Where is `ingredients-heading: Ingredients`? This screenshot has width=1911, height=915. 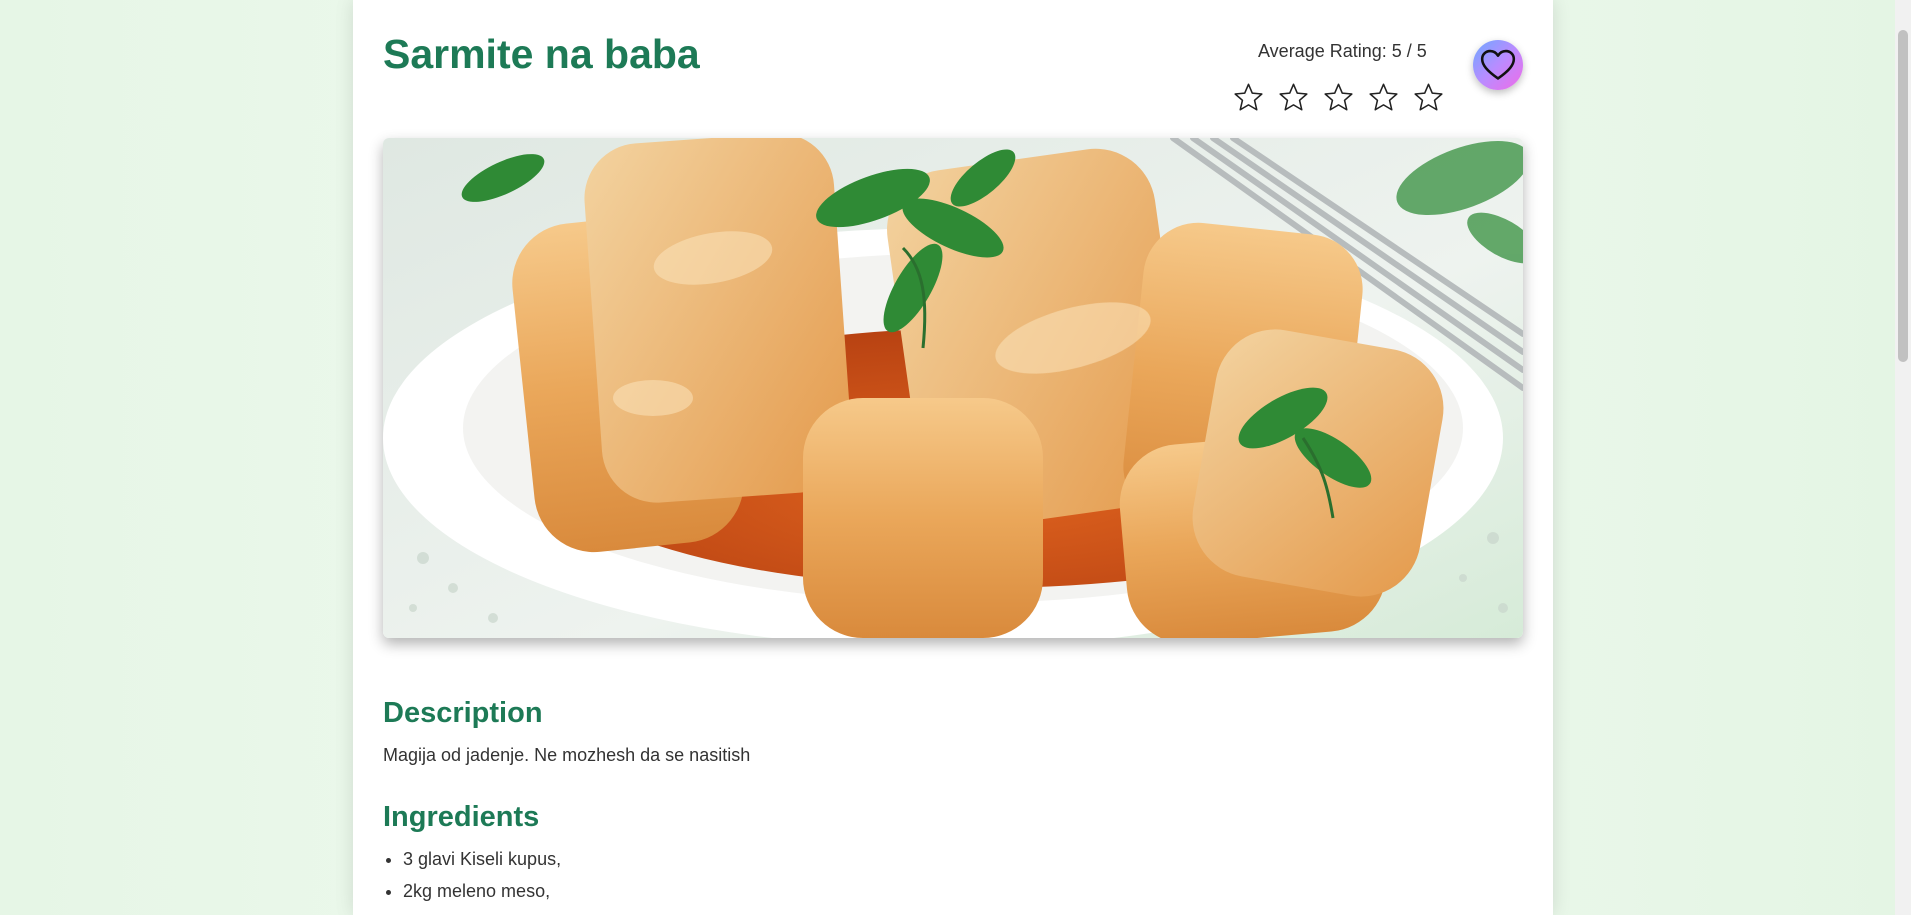 ingredients-heading: Ingredients is located at coordinates (461, 817).